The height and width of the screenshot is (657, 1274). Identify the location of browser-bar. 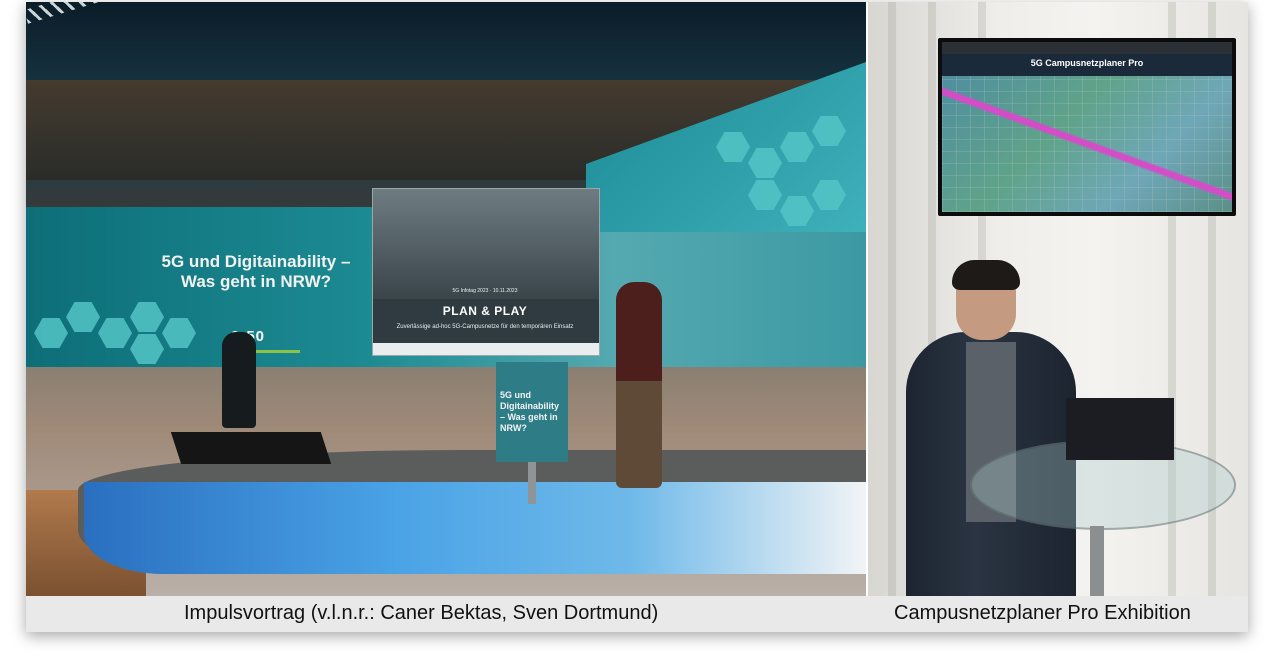
(1087, 48).